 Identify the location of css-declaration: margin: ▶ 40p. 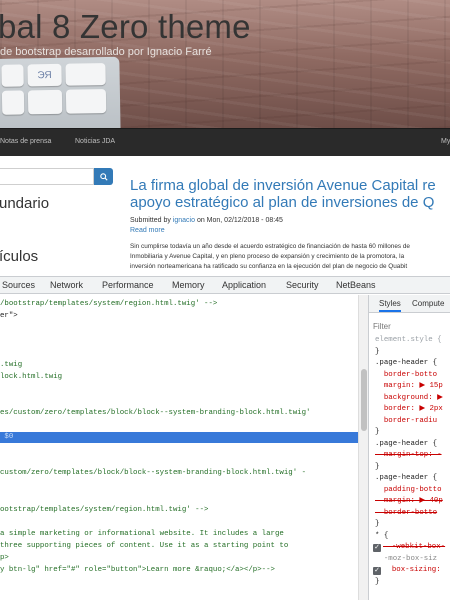
(412, 501).